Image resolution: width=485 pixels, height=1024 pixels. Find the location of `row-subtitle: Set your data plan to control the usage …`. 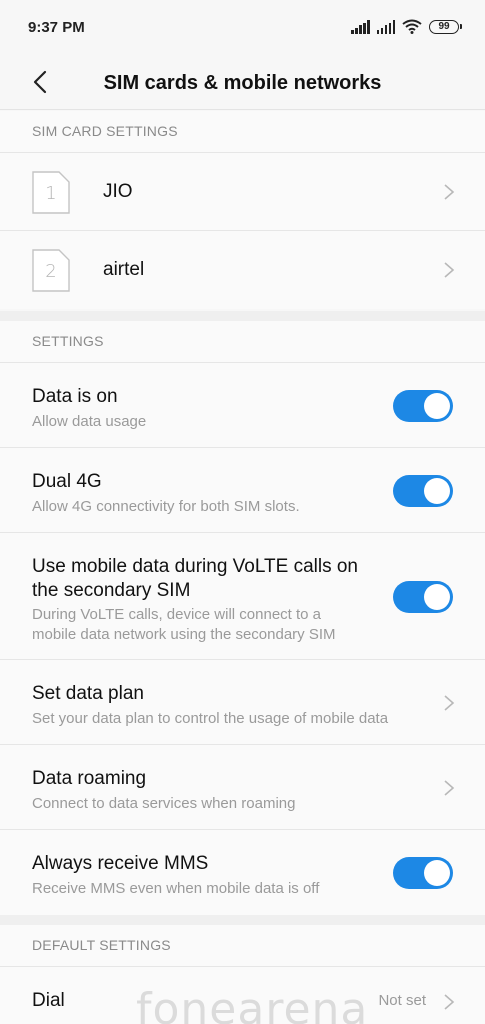

row-subtitle: Set your data plan to control the usage … is located at coordinates (210, 718).